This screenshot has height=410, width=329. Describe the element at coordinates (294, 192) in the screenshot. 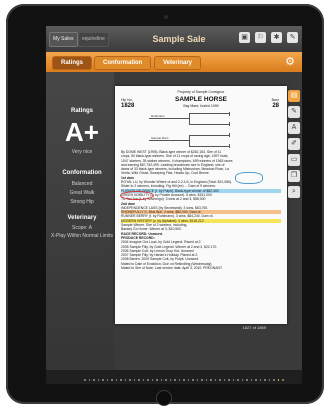

I see `zoom-icon: ⌕` at that location.